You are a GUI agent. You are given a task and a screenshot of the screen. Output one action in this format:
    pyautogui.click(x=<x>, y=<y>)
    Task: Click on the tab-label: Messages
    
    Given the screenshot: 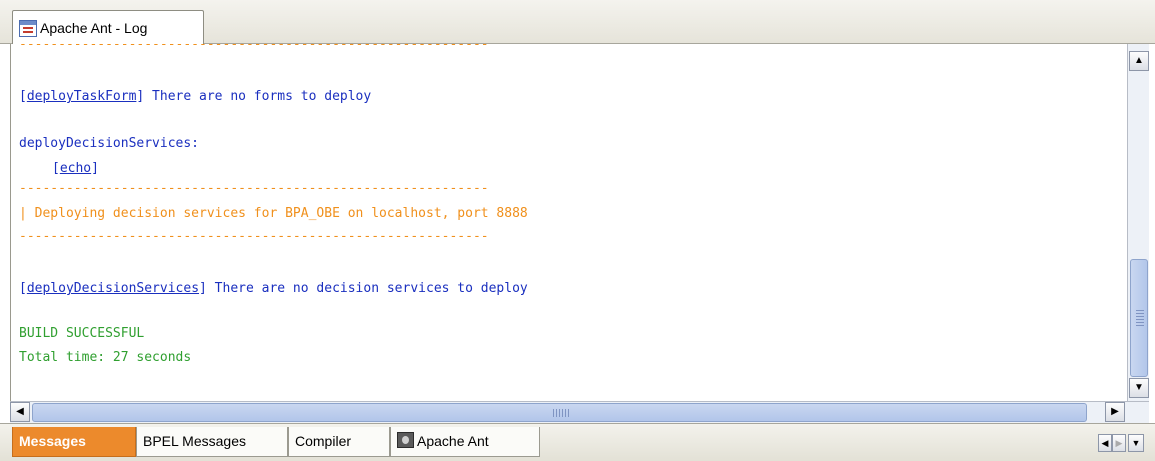 What is the action you would take?
    pyautogui.click(x=52, y=441)
    